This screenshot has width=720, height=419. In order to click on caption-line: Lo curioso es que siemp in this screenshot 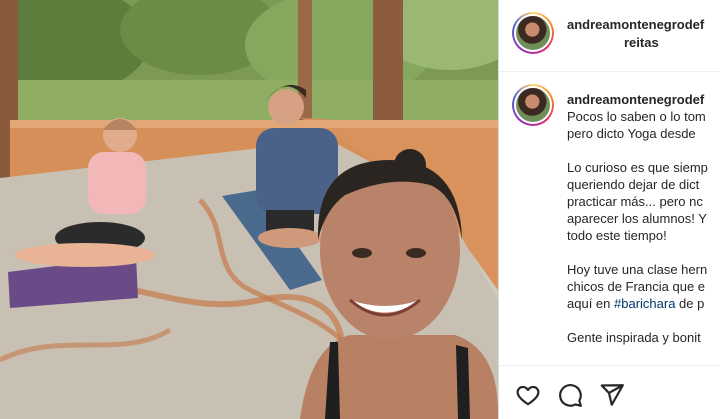, I will do `click(637, 167)`.